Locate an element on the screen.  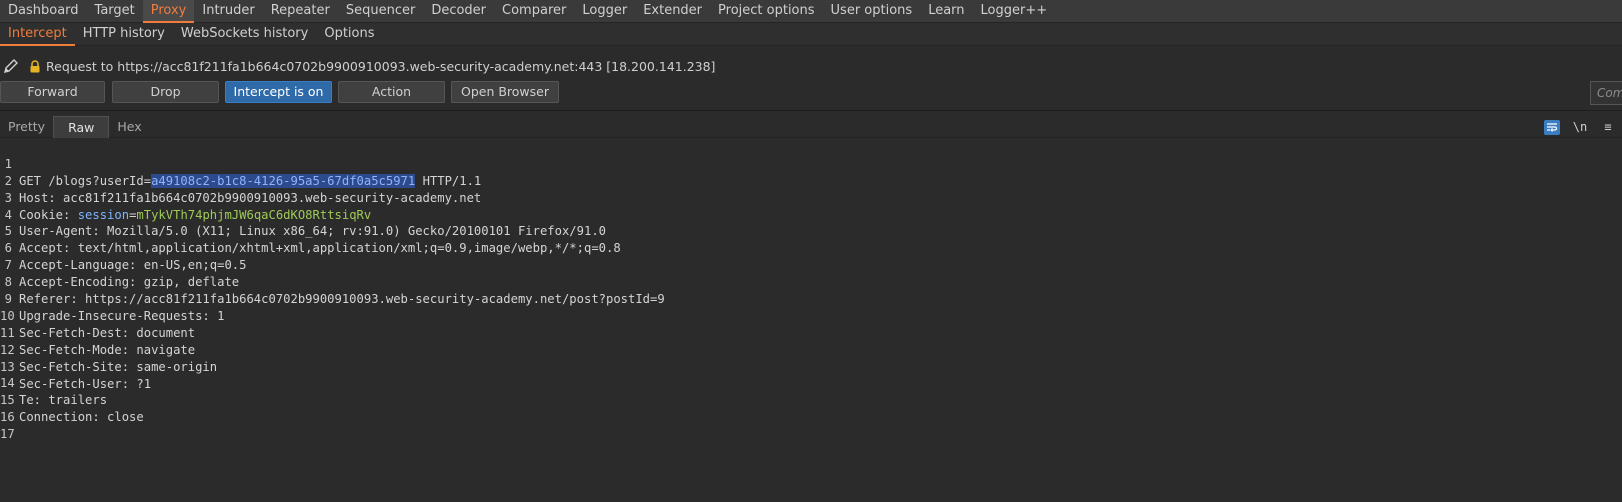
action-button: Action is located at coordinates (391, 92).